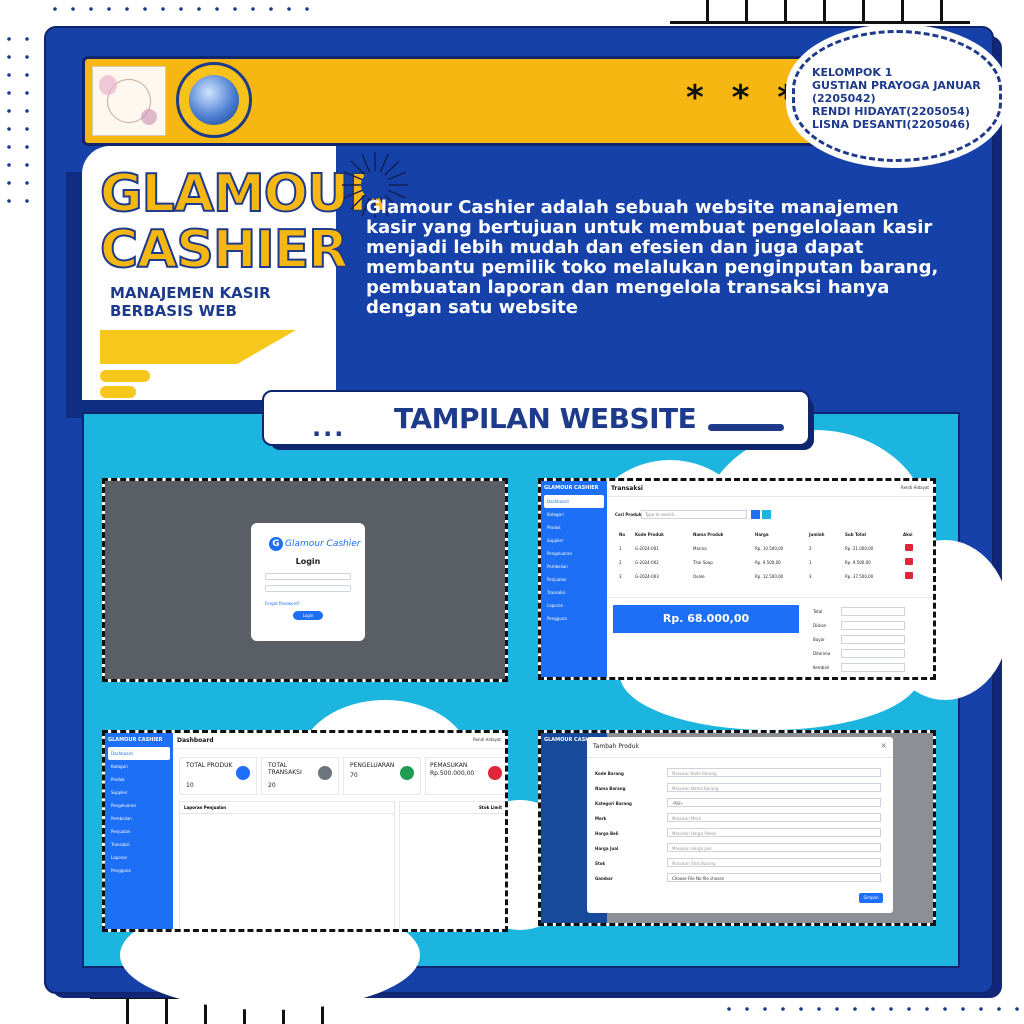 This screenshot has height=1024, width=1024. I want to click on cart-icon, so click(325, 773).